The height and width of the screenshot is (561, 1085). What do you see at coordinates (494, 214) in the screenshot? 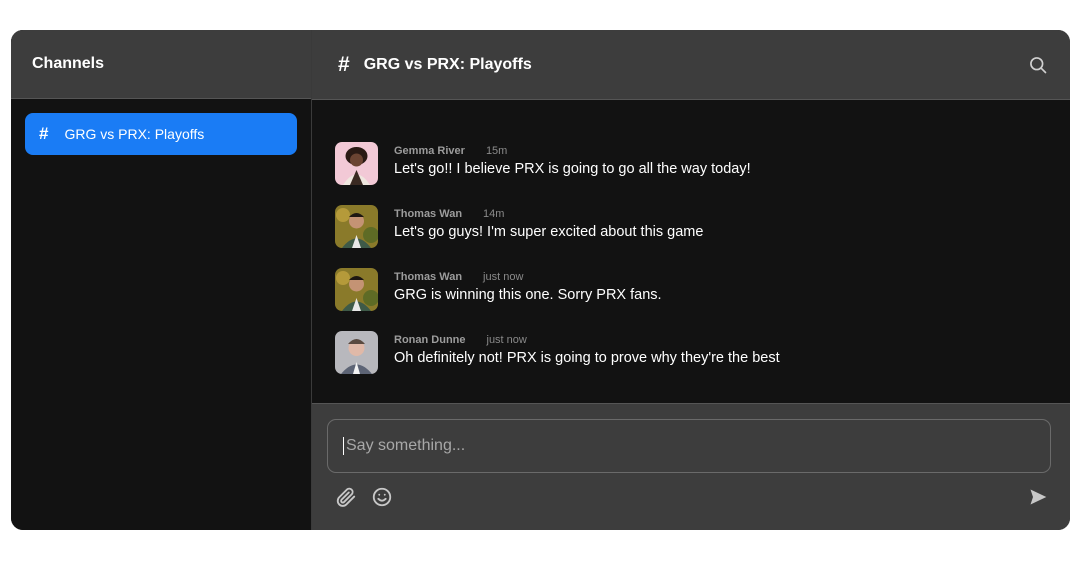
I see `message-time: 14m` at bounding box center [494, 214].